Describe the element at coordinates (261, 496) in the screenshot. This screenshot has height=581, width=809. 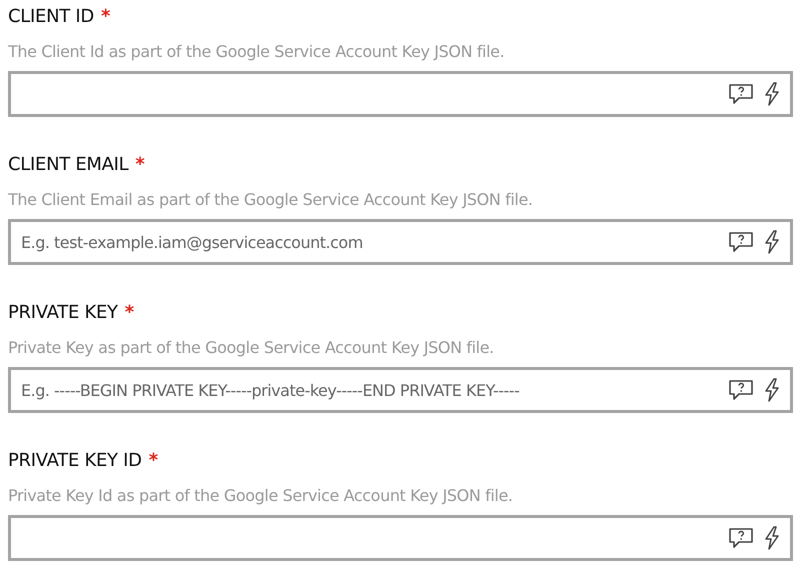
I see `field-description: Private Key Id as part of the Google Service Account Key JSON file.` at that location.